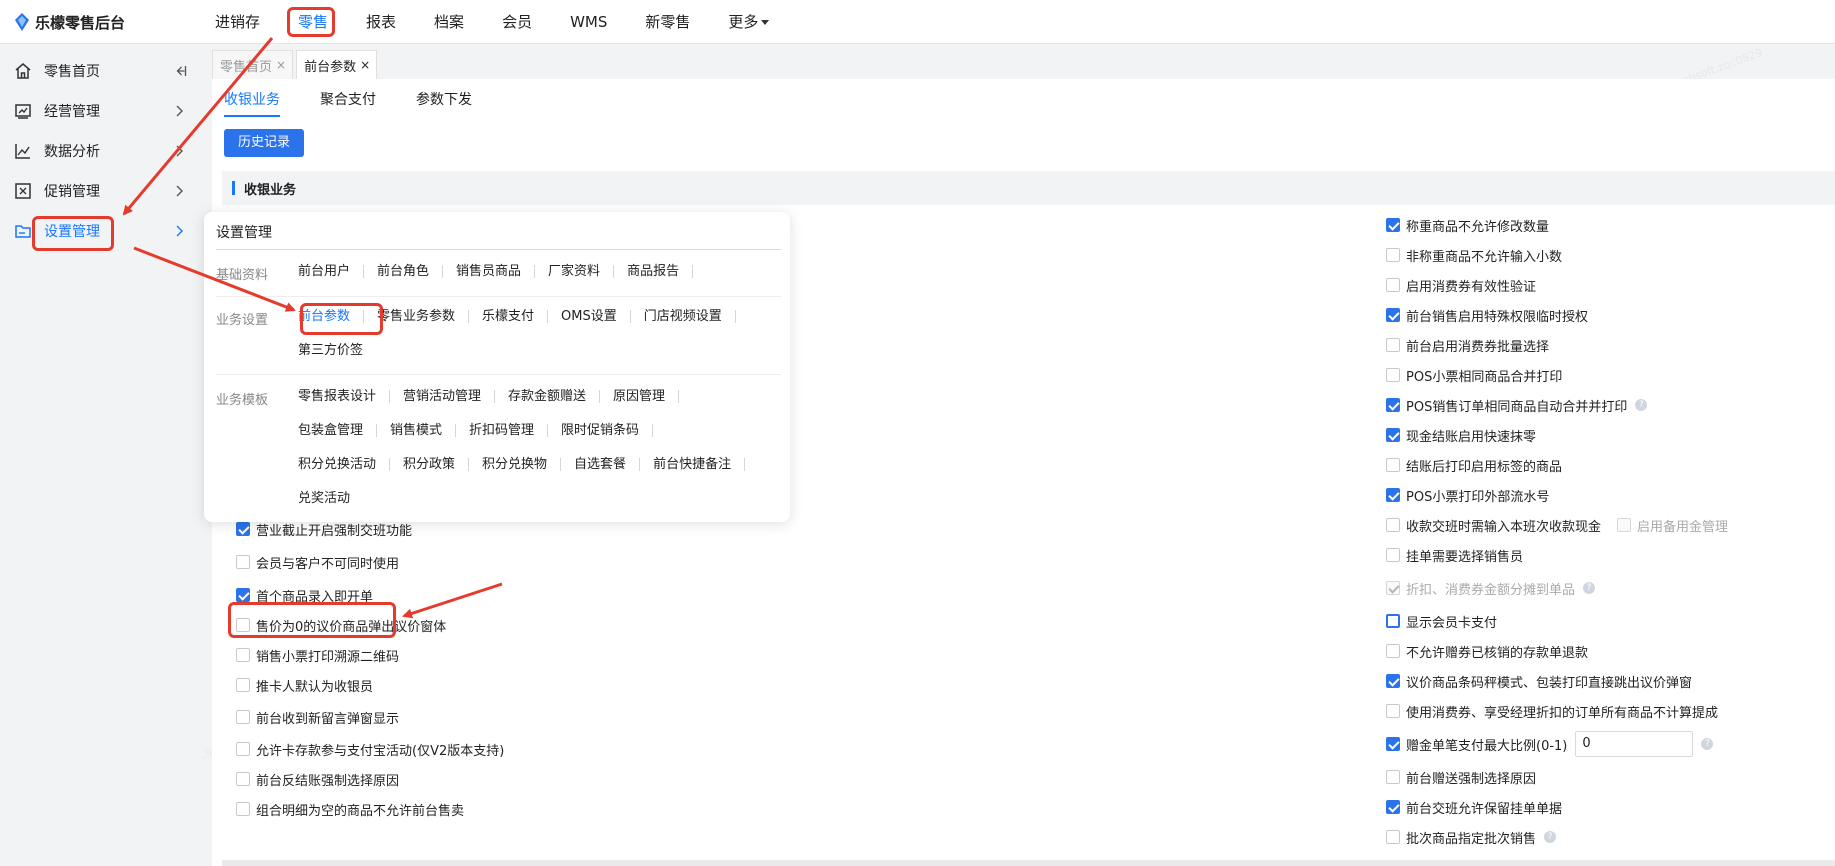 Image resolution: width=1835 pixels, height=866 pixels. Describe the element at coordinates (102, 71) in the screenshot. I see `sidebar-item-retail-home: 零售首页` at that location.